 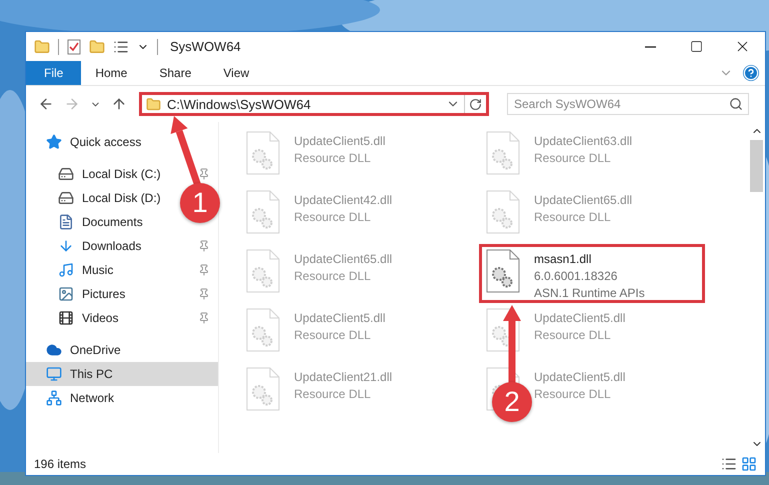 I want to click on sidebar-item: Videos, so click(x=122, y=318).